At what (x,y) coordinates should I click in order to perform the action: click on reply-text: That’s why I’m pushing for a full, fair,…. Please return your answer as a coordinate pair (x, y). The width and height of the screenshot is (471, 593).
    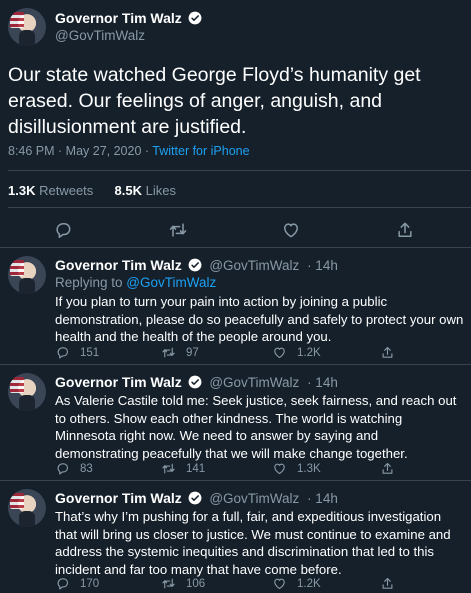
    Looking at the image, I should click on (253, 543).